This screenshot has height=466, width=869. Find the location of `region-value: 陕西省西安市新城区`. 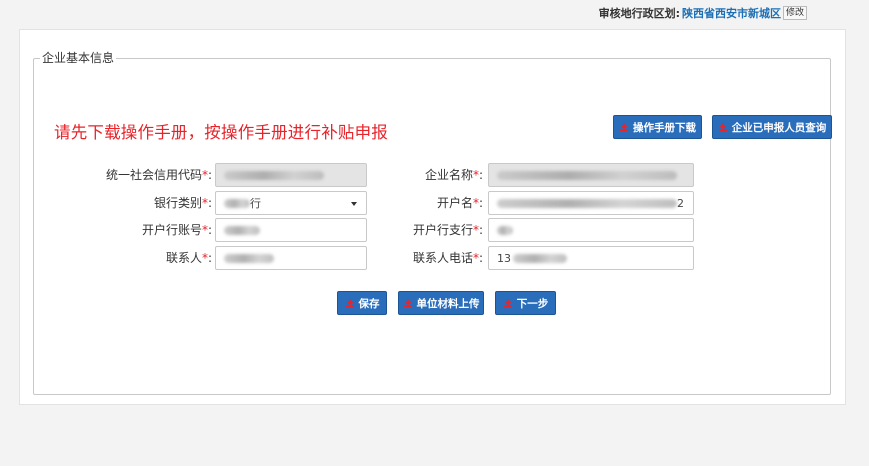

region-value: 陕西省西安市新城区 is located at coordinates (731, 13).